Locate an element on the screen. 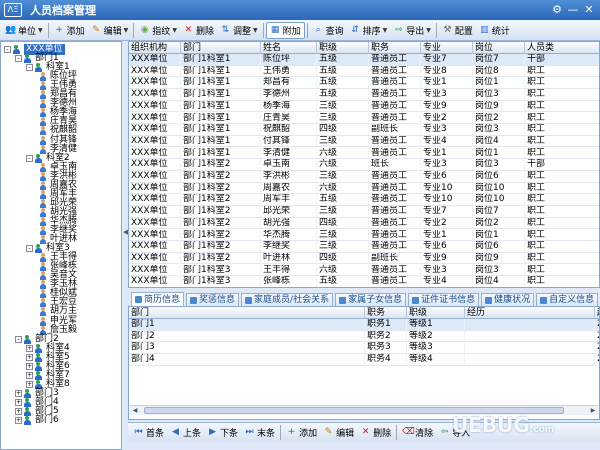 This screenshot has width=600, height=450. column-header: 人员类 is located at coordinates (562, 48).